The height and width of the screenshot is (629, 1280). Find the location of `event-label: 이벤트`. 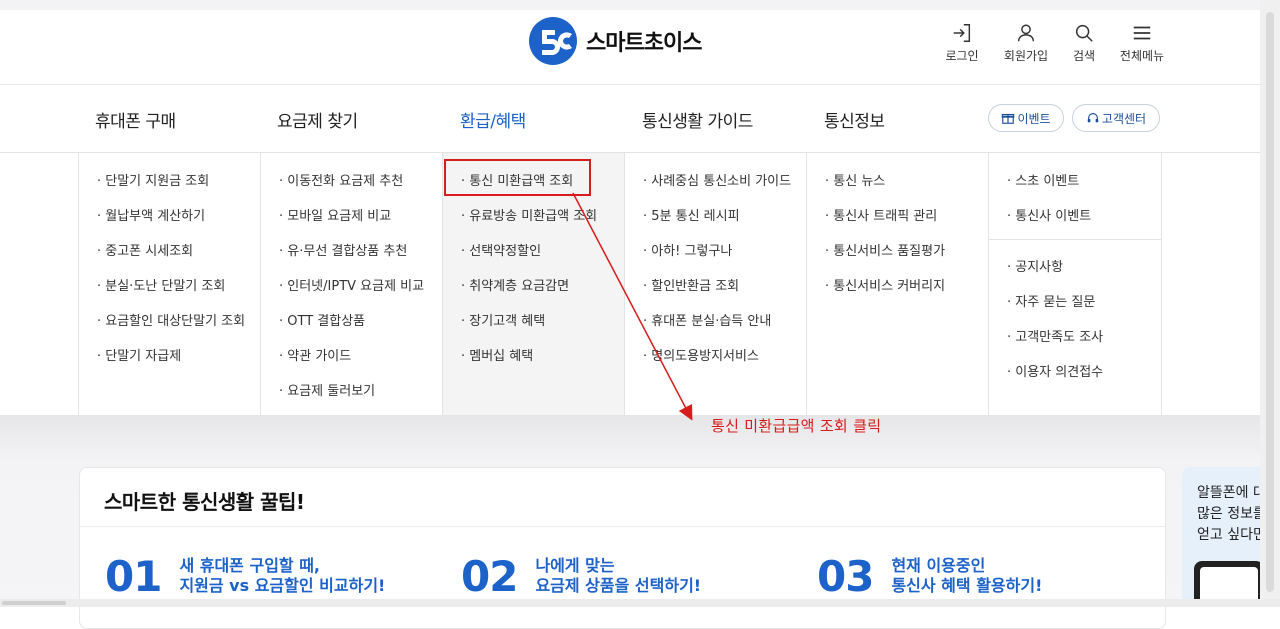

event-label: 이벤트 is located at coordinates (1034, 118).